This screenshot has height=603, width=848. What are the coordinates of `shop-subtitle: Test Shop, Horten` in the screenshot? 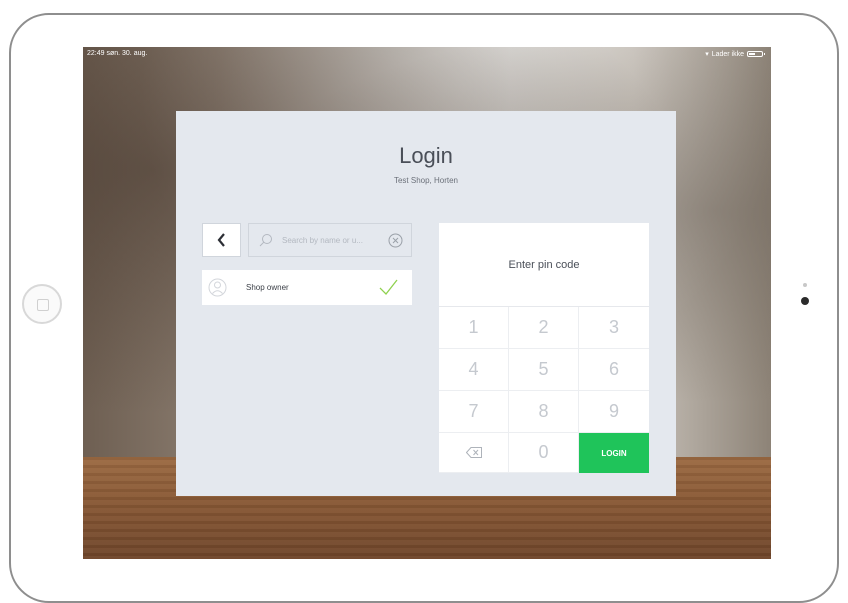 It's located at (426, 180).